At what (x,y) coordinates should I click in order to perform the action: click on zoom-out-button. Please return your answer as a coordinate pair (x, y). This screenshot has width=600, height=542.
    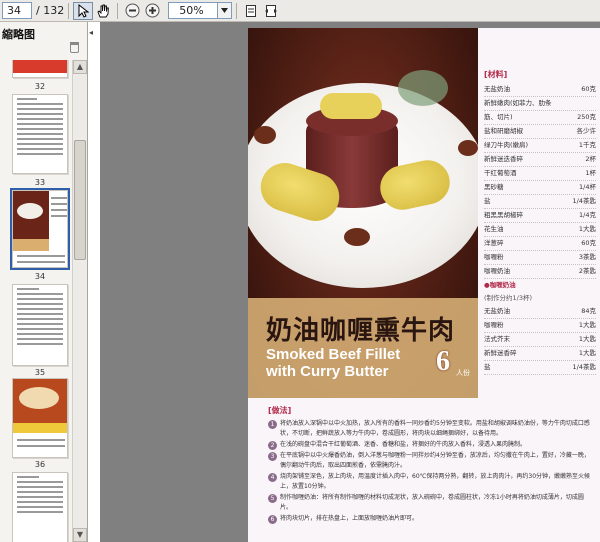
    Looking at the image, I should click on (132, 11).